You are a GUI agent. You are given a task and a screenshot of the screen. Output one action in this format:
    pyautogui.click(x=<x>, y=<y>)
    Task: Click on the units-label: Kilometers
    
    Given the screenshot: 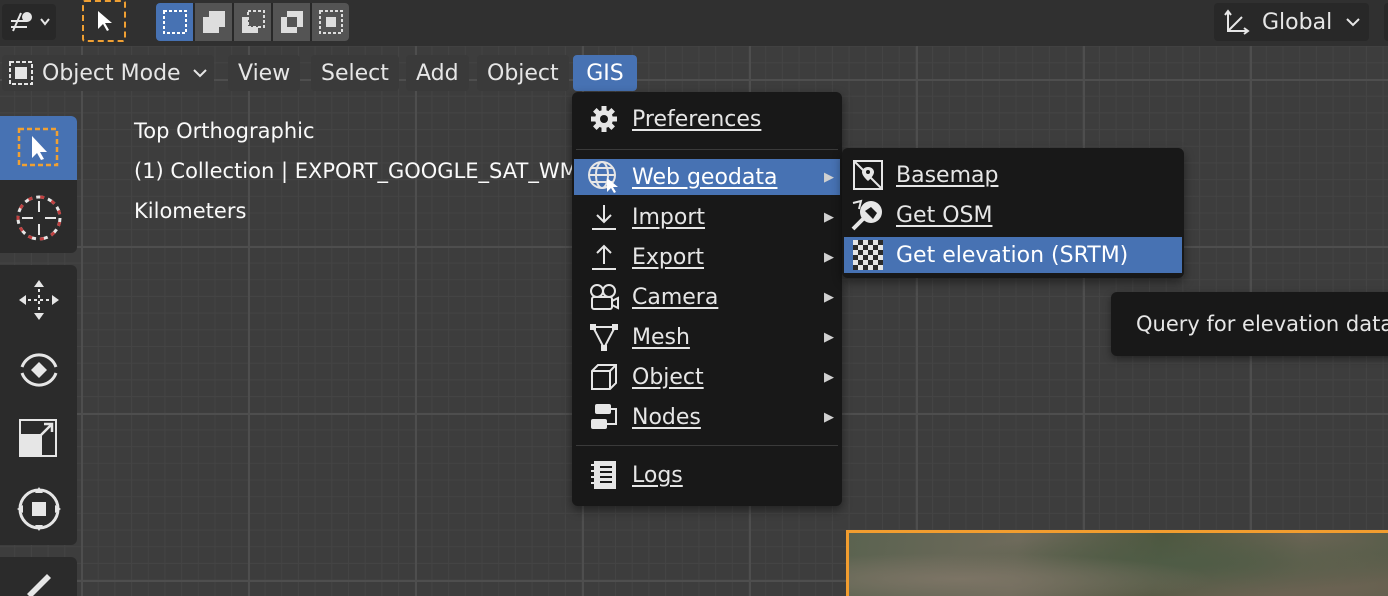 What is the action you would take?
    pyautogui.click(x=190, y=211)
    